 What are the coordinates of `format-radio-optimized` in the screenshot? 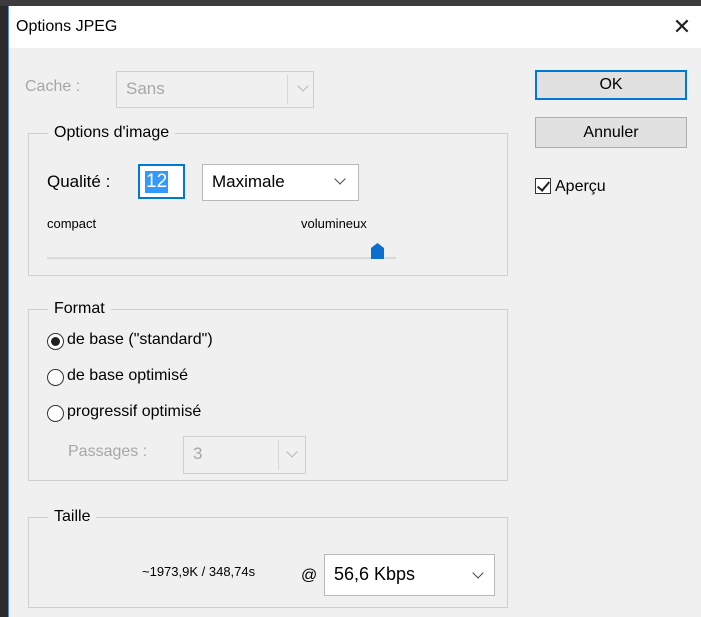 It's located at (55, 377).